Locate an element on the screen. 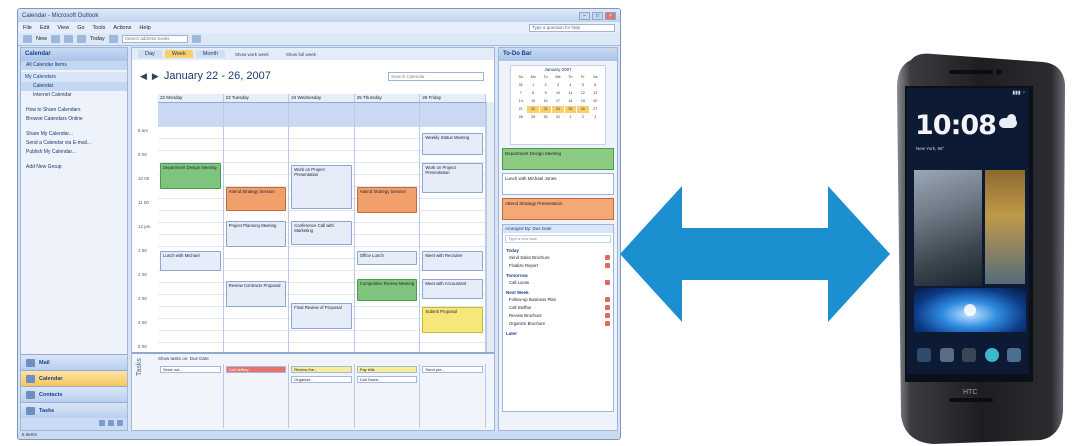 This screenshot has width=1079, height=446. mini-calendar-date: 7 is located at coordinates (520, 93).